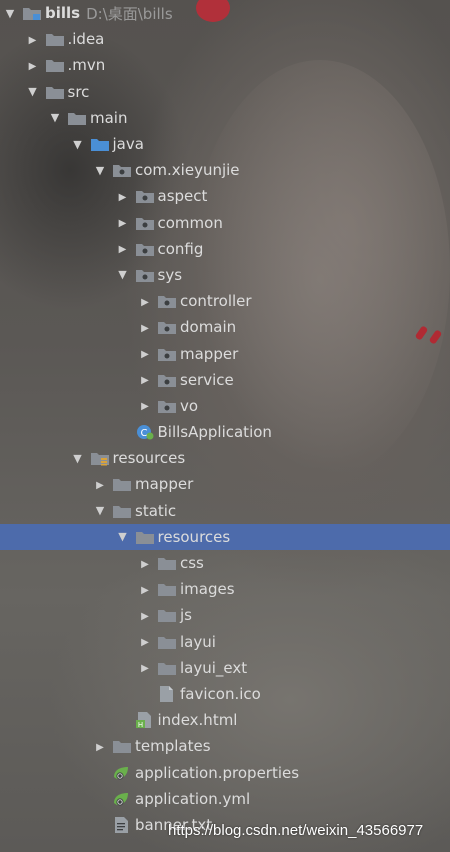  I want to click on tree-item-service: service, so click(225, 380).